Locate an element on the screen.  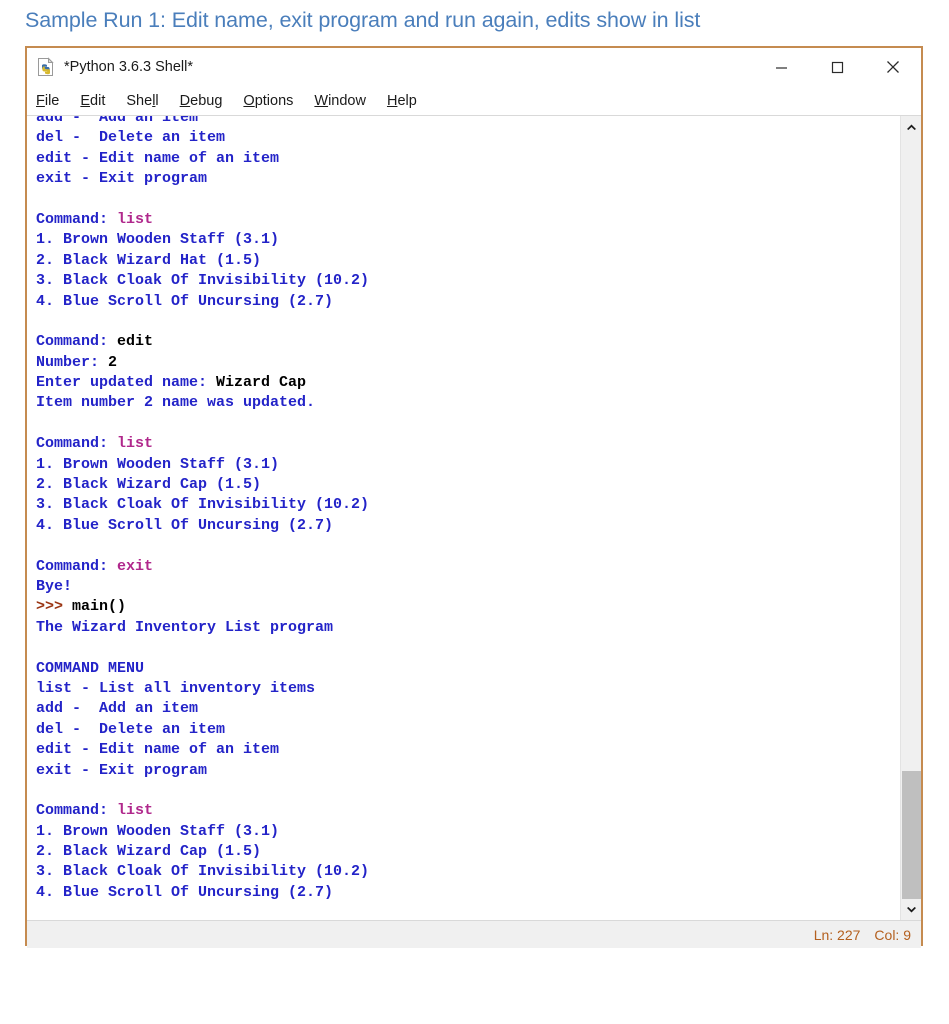
title-bar: *Python 3.6.3 Shell* is located at coordinates (474, 67).